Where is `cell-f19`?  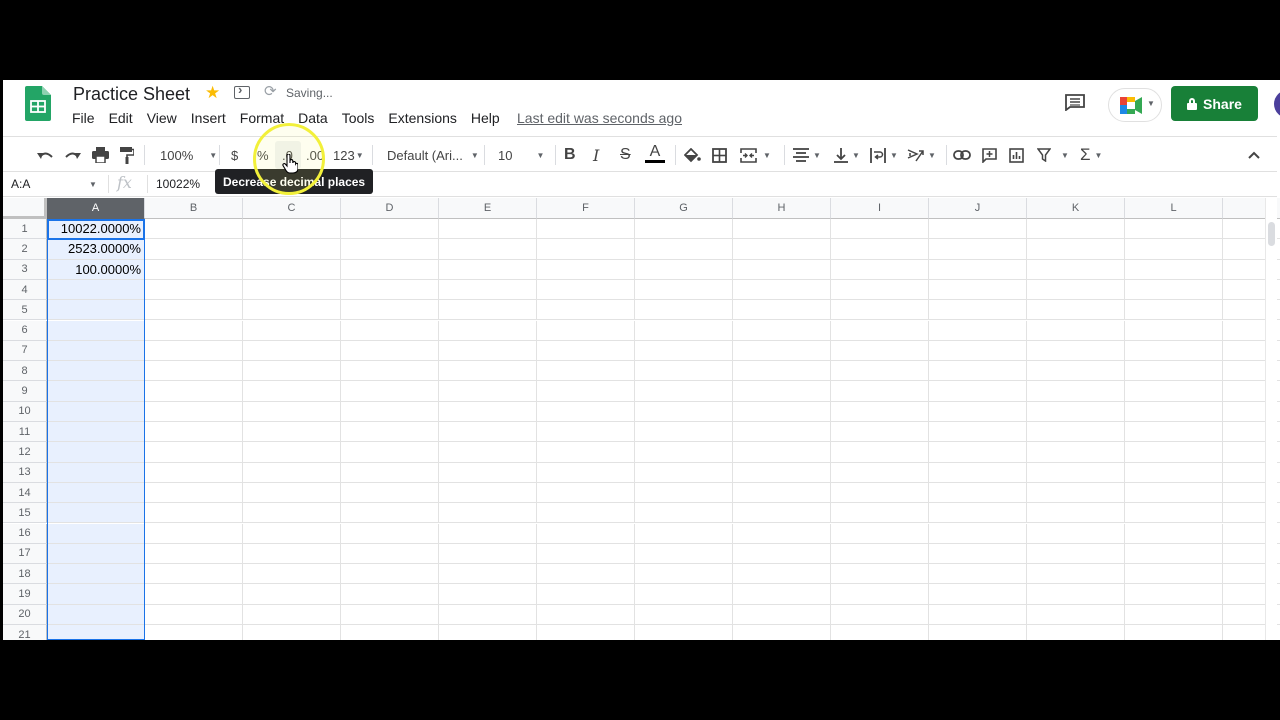
cell-f19 is located at coordinates (586, 594).